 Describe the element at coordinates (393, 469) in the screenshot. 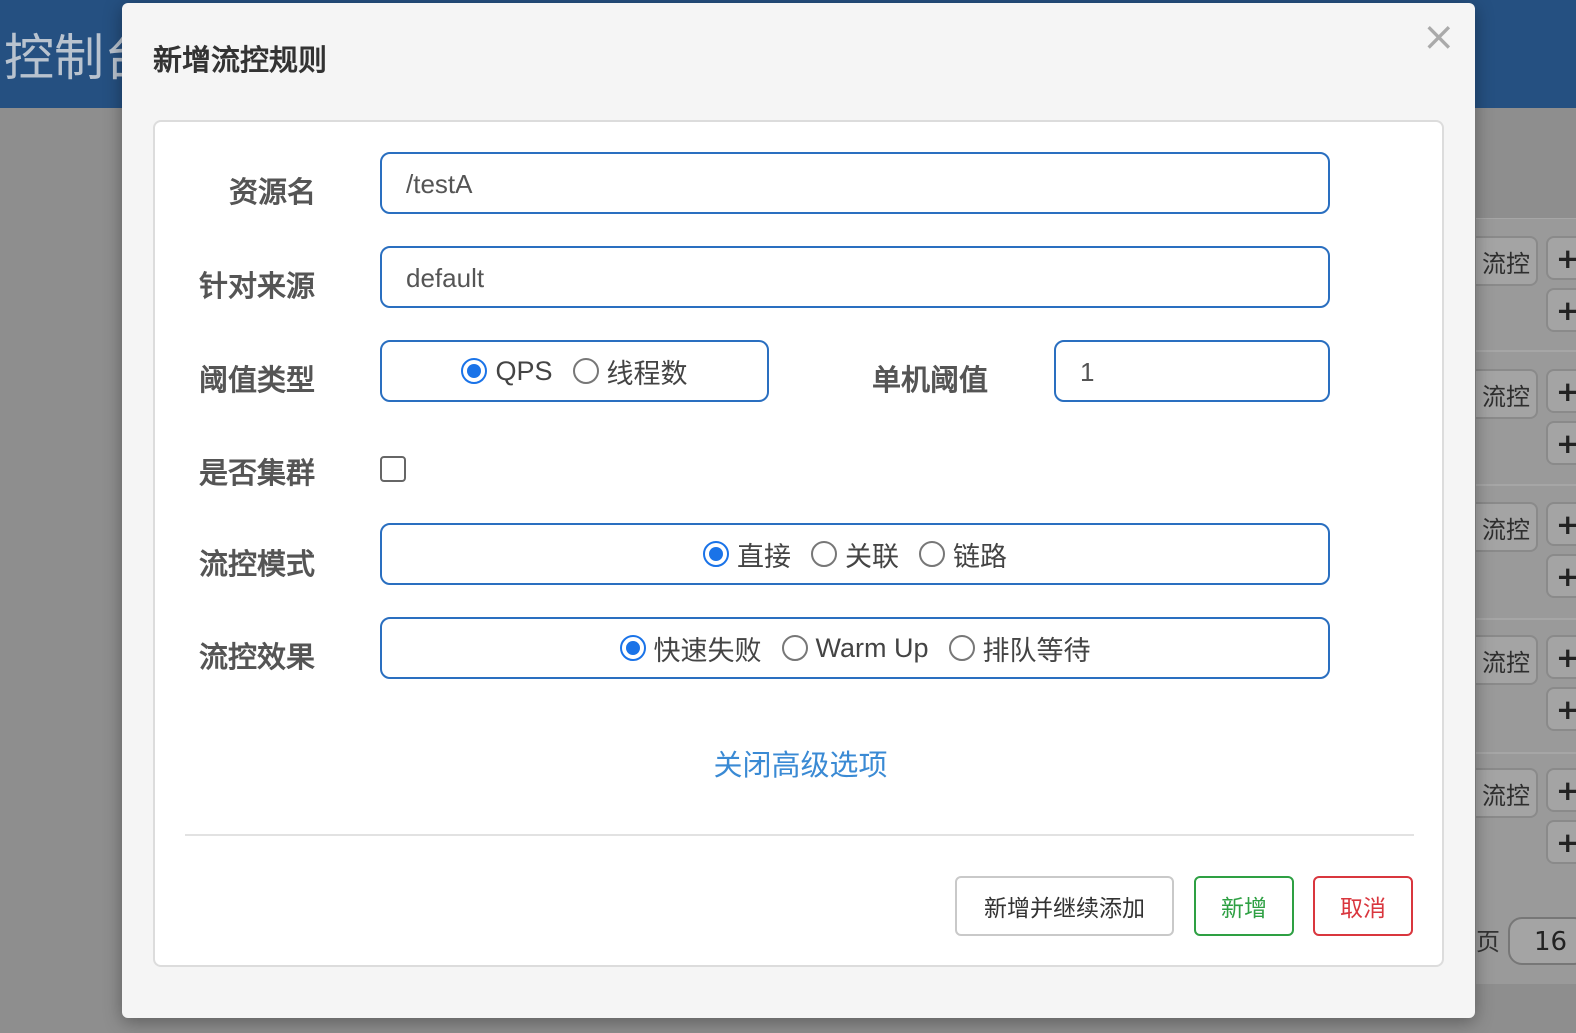

I see `cluster-checkbox` at that location.